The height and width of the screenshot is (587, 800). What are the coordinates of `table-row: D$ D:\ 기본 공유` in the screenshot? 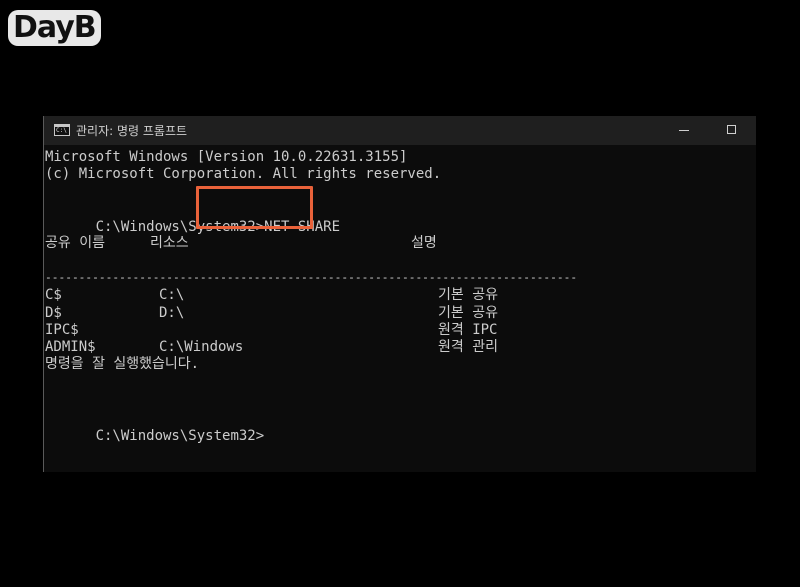 It's located at (395, 314).